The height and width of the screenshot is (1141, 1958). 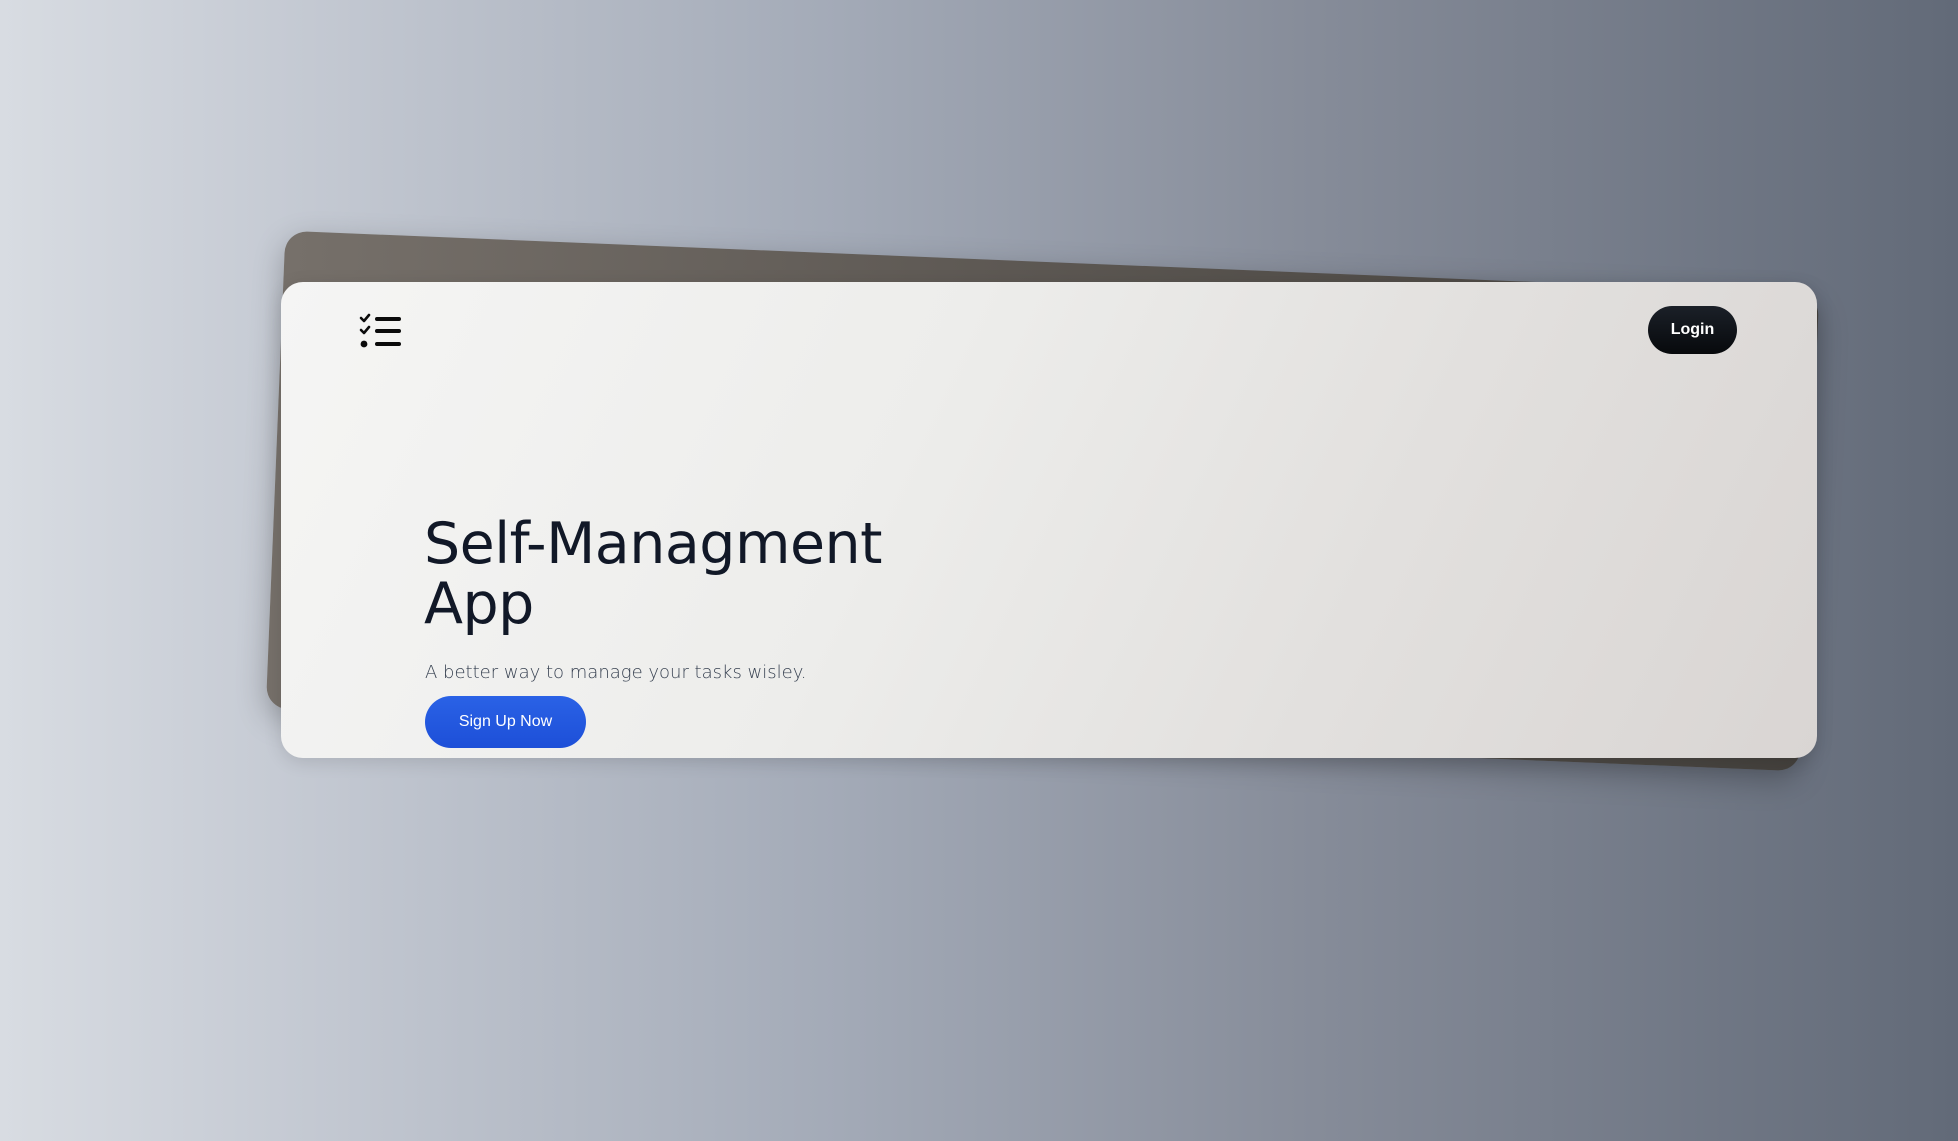 I want to click on task-list-check-icon, so click(x=381, y=331).